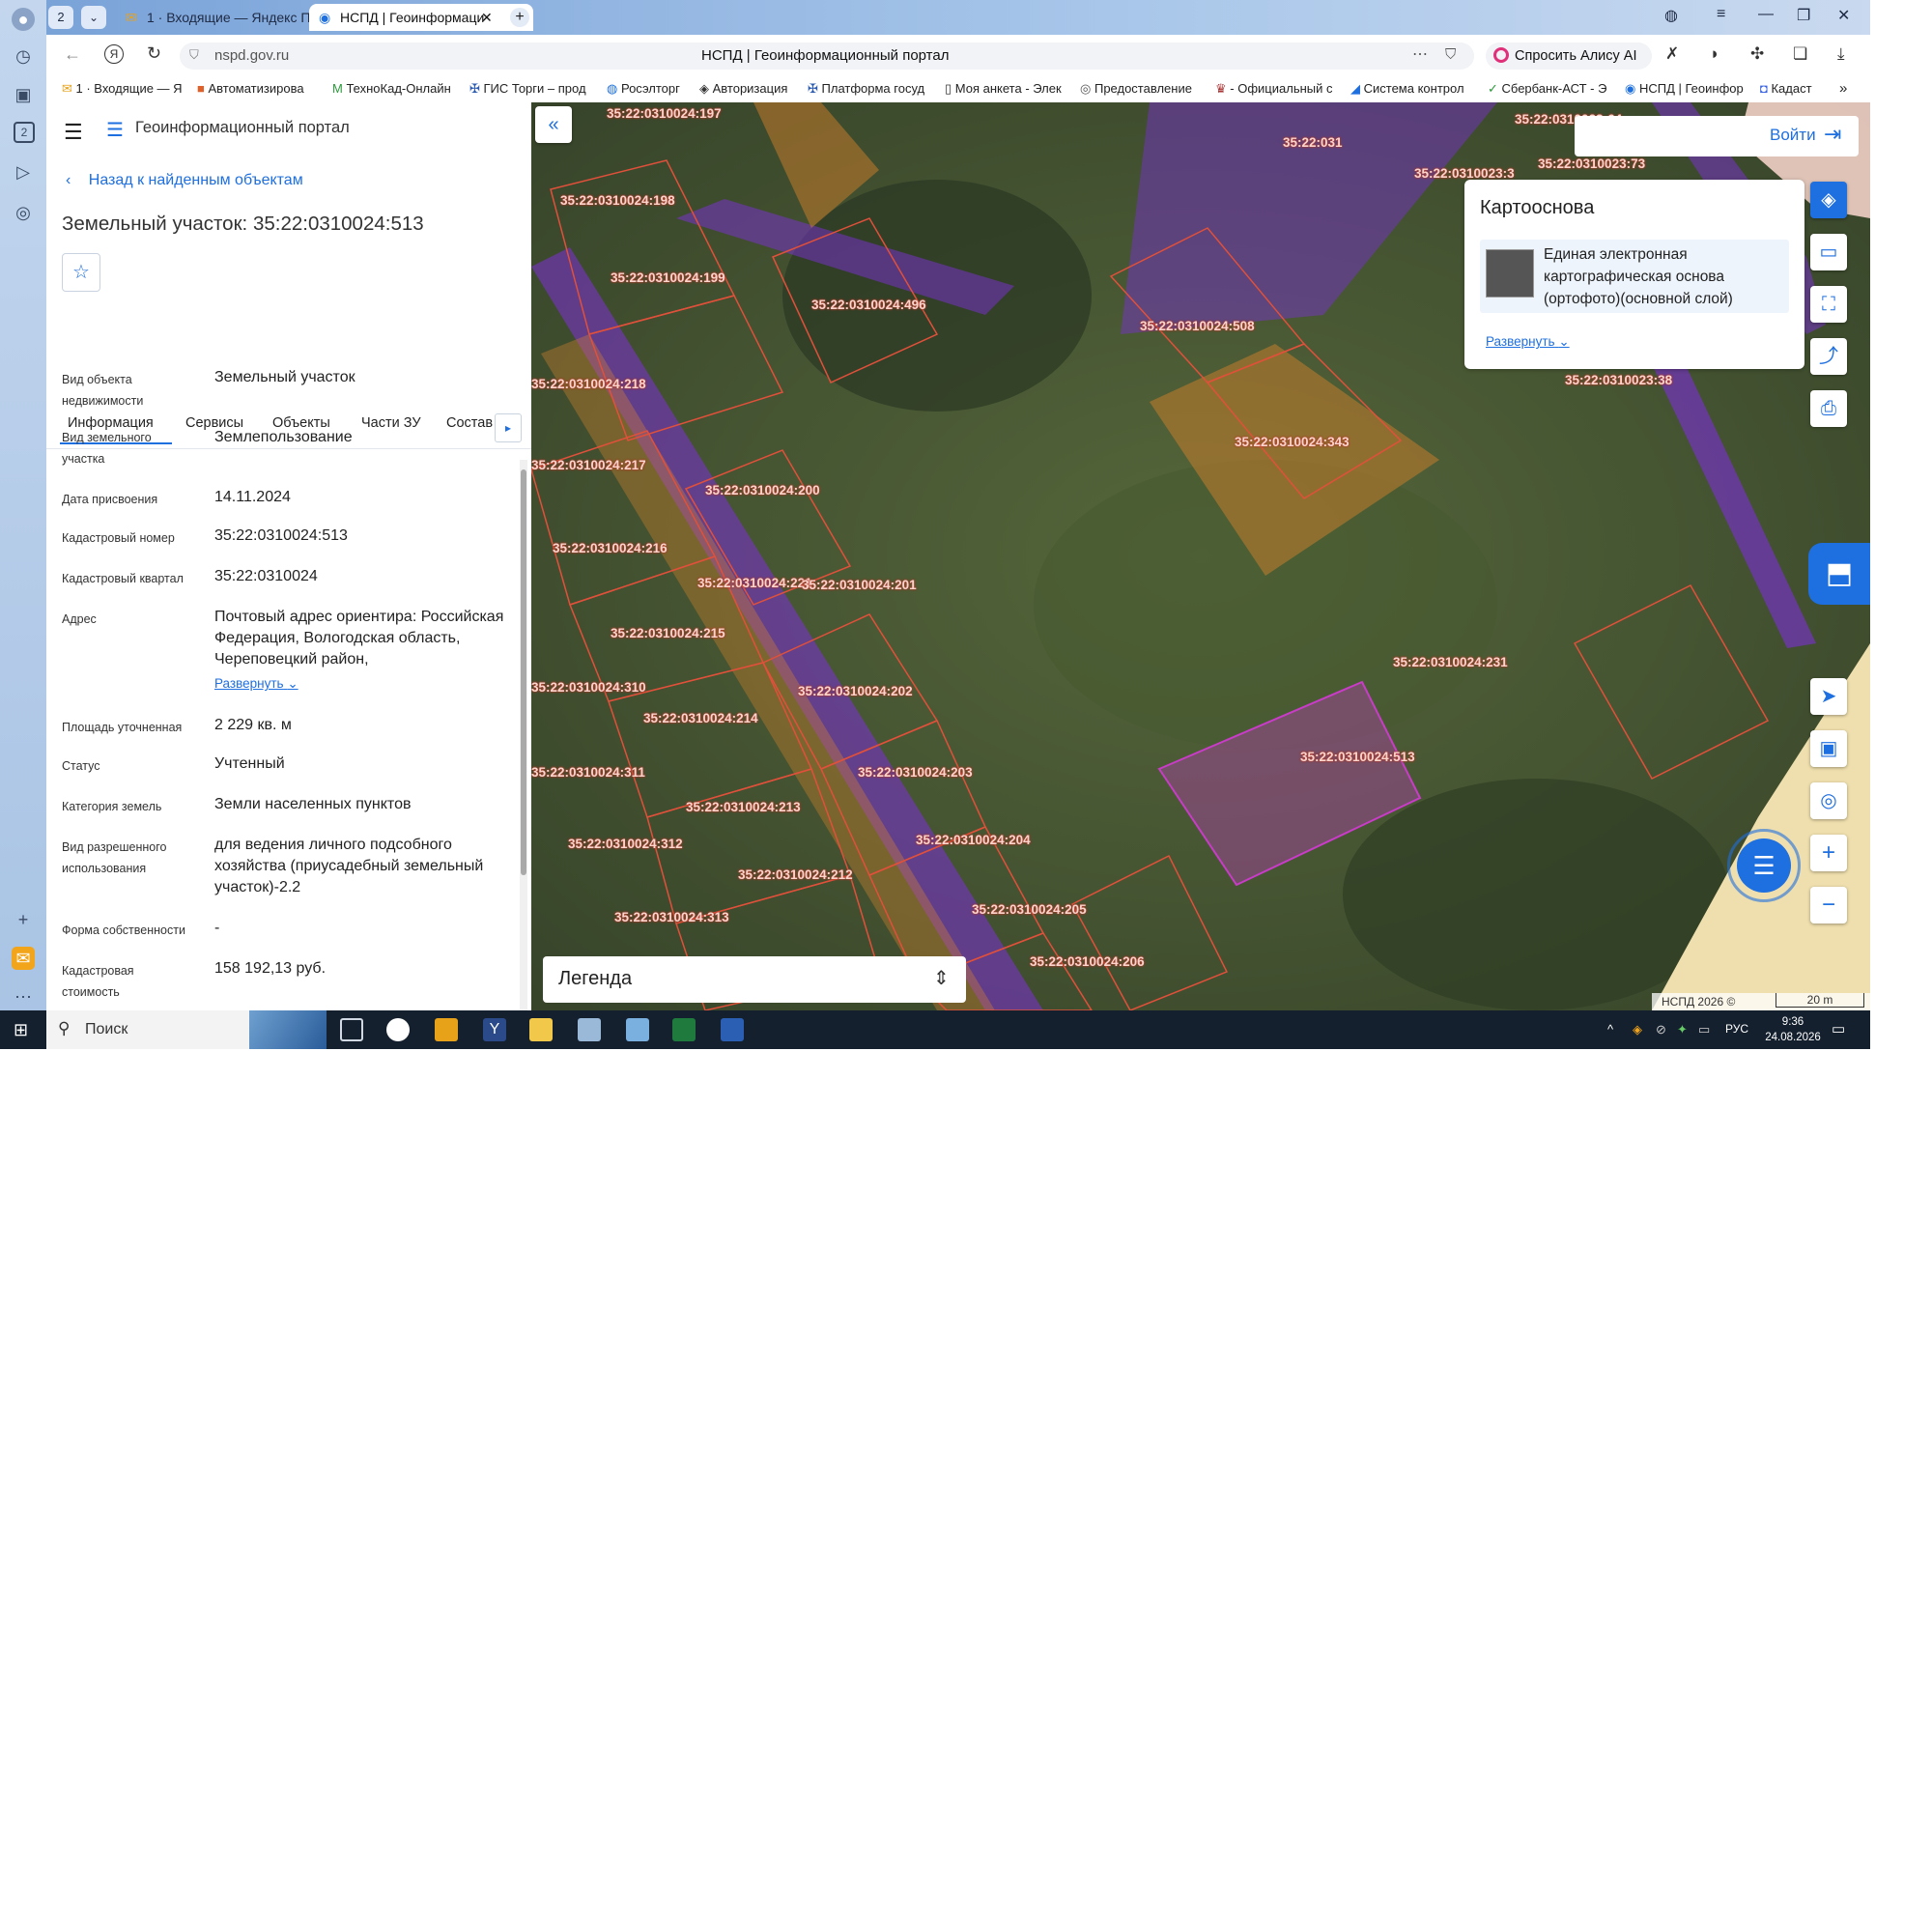  I want to click on bookmark-item: ✓ Сбербанк-АСТ - Э, so click(1549, 89).